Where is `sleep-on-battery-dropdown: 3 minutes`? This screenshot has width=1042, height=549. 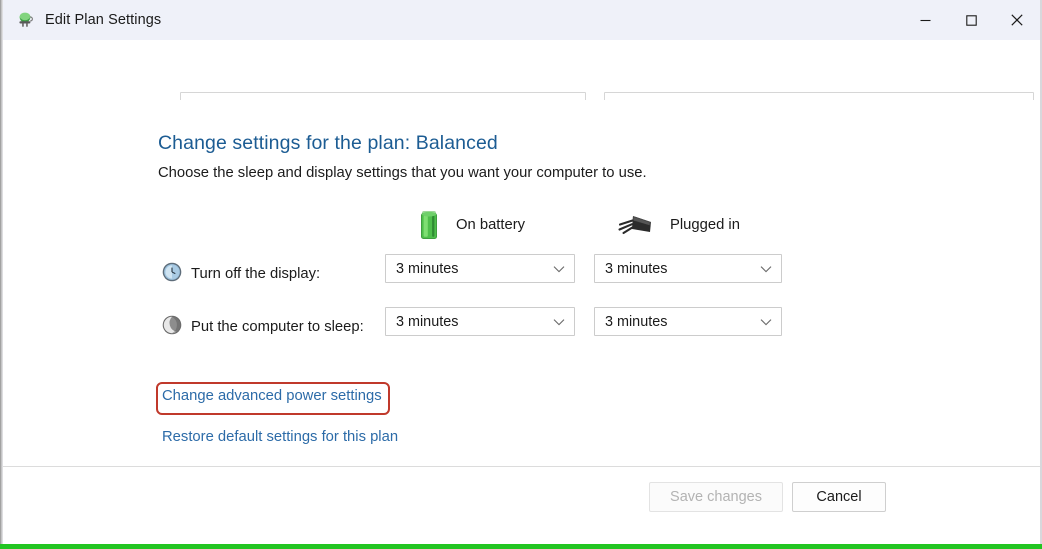
sleep-on-battery-dropdown: 3 minutes is located at coordinates (480, 321).